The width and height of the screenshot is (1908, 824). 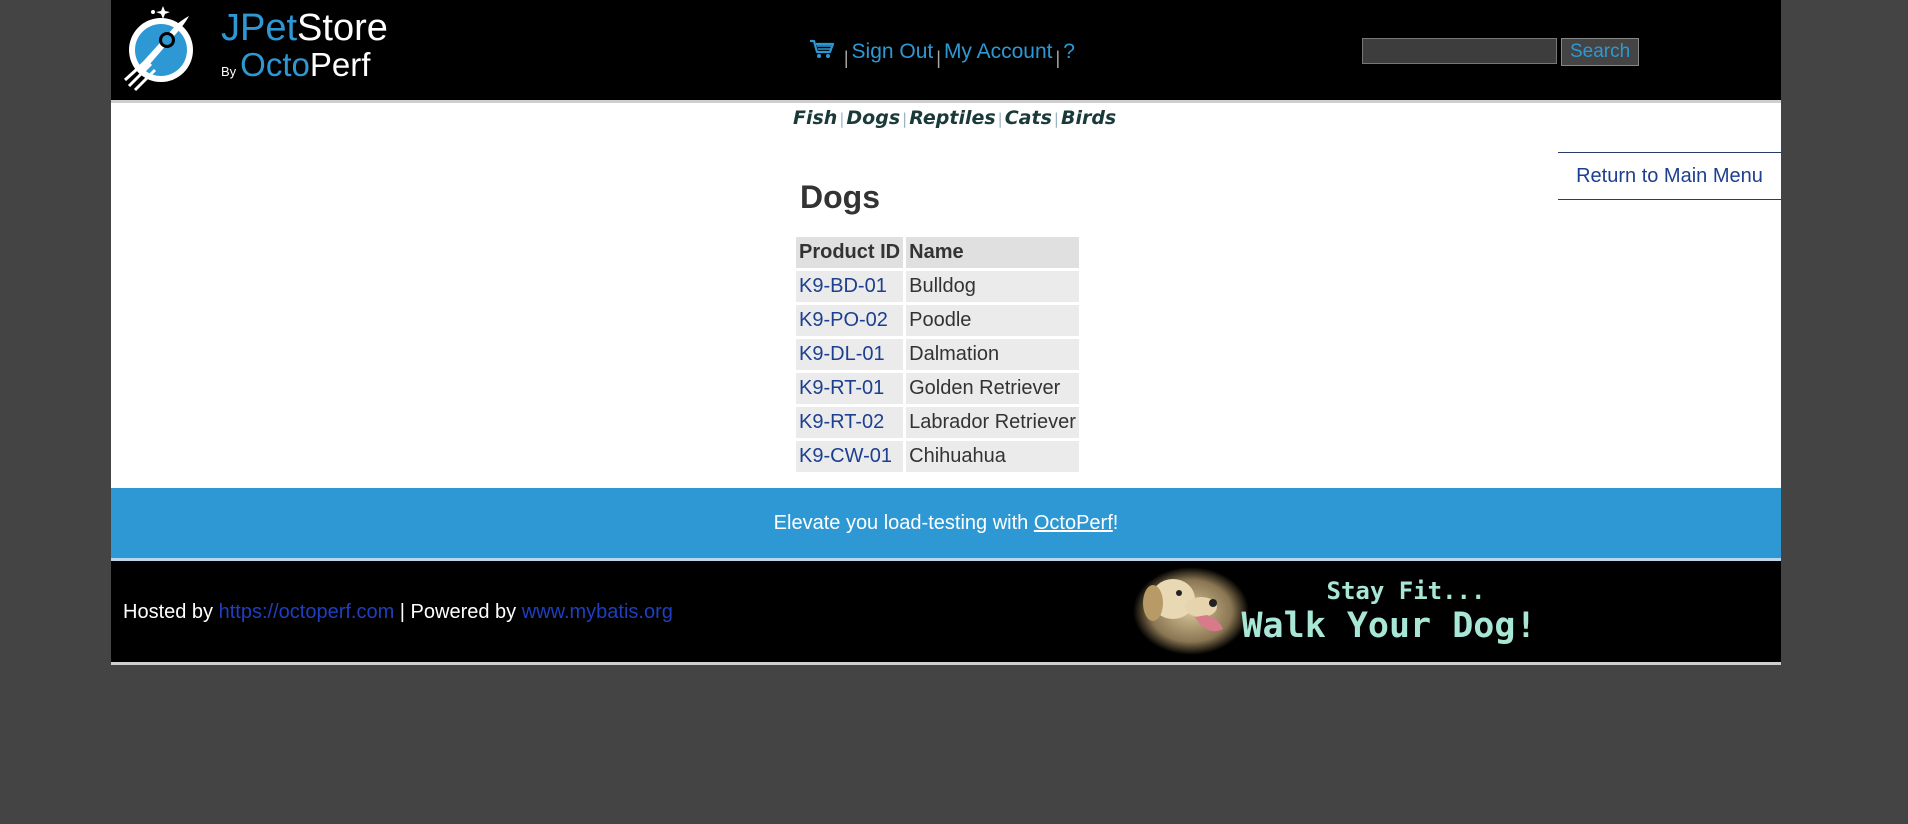 I want to click on cart-link, so click(x=825, y=51).